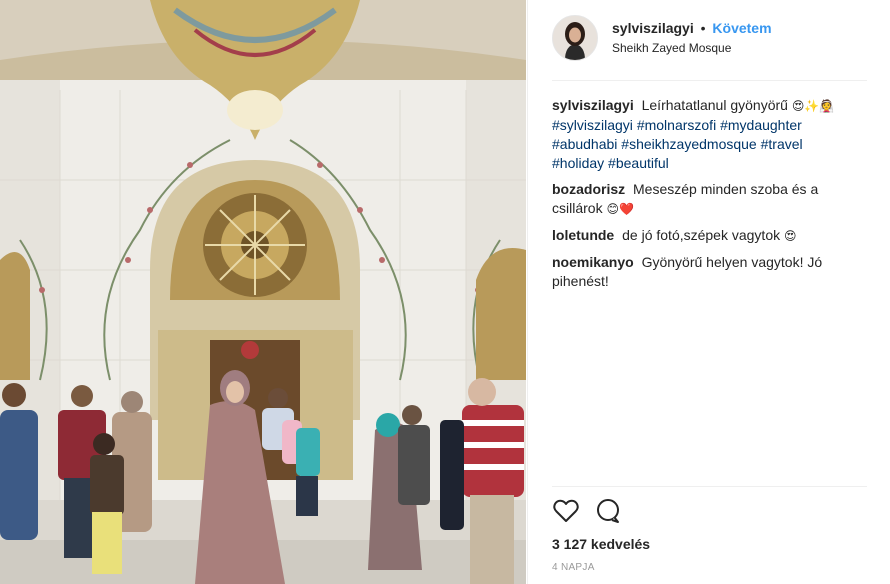 This screenshot has width=890, height=584. What do you see at coordinates (714, 105) in the screenshot?
I see `caption-text: Leírhatatlanul gyönyörű` at bounding box center [714, 105].